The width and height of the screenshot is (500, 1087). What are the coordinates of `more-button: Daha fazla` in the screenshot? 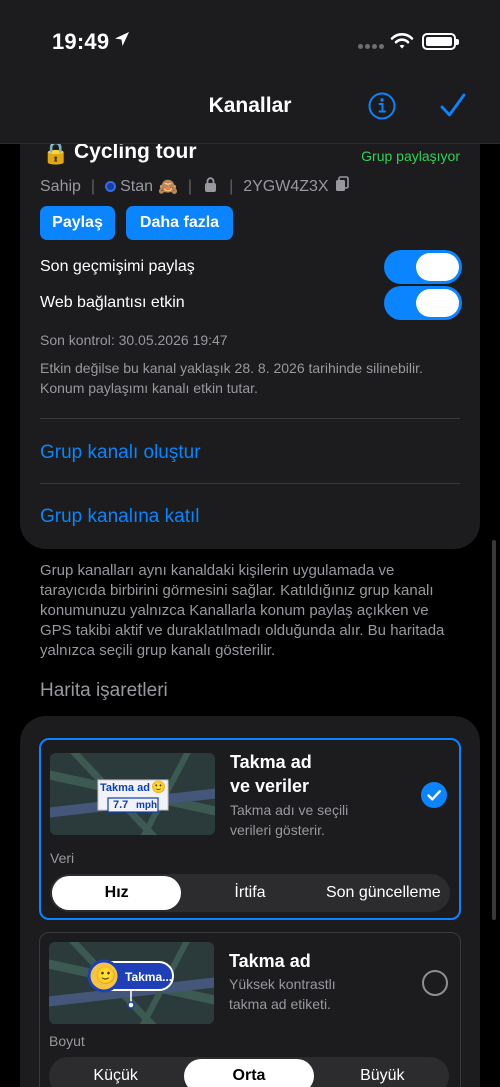 It's located at (179, 223).